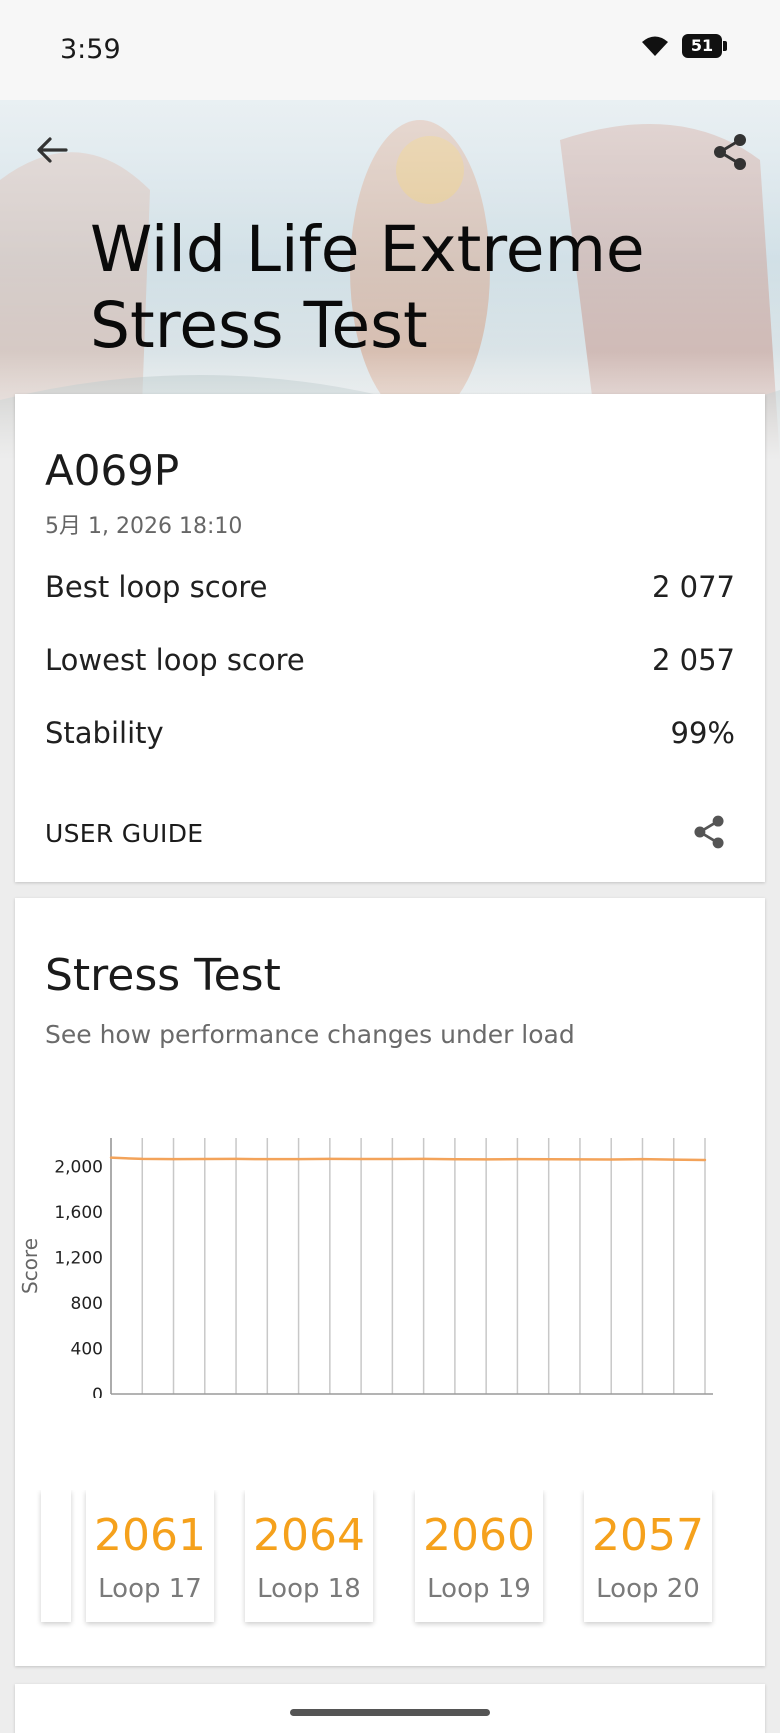 The width and height of the screenshot is (780, 1733). Describe the element at coordinates (175, 660) in the screenshot. I see `row-label: Lowest loop score` at that location.